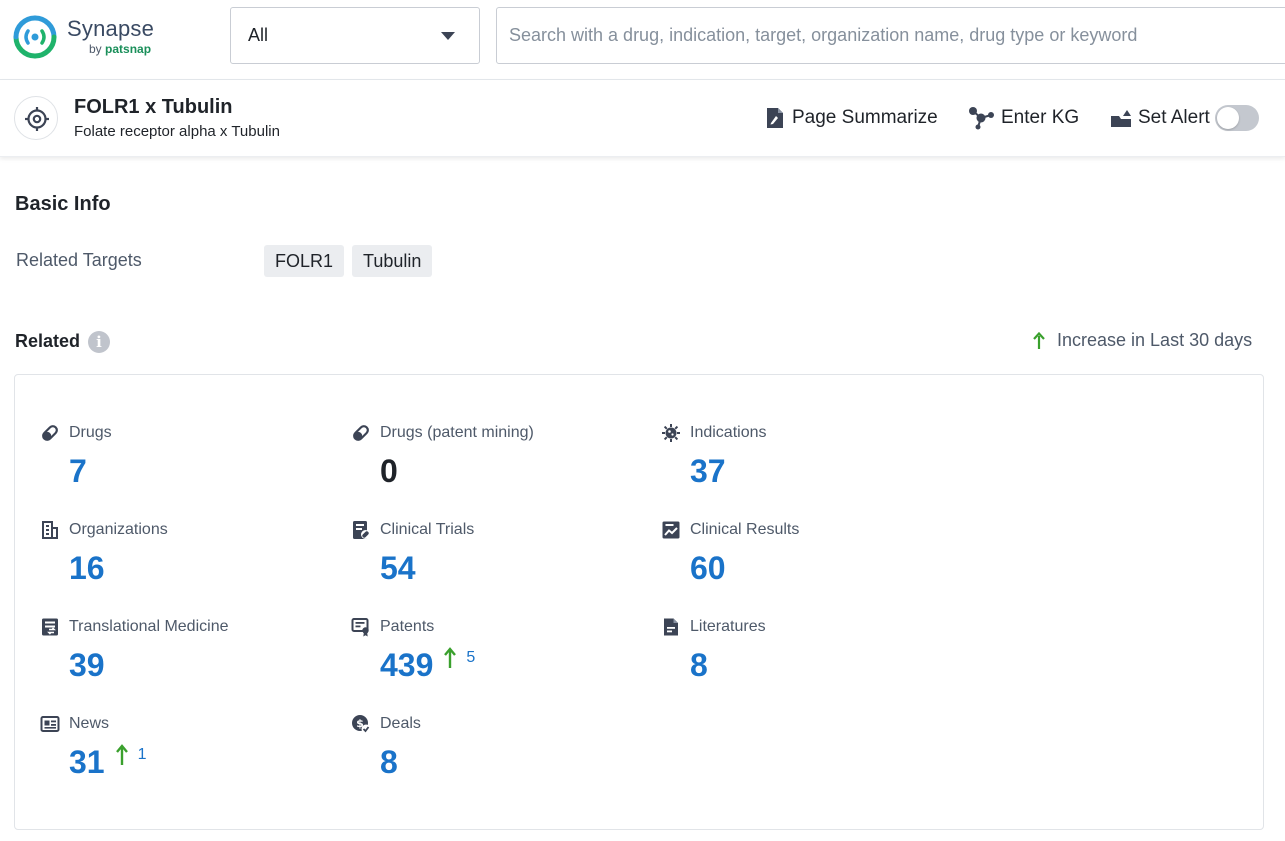 This screenshot has height=841, width=1285. What do you see at coordinates (1228, 118) in the screenshot?
I see `toggle-knob` at bounding box center [1228, 118].